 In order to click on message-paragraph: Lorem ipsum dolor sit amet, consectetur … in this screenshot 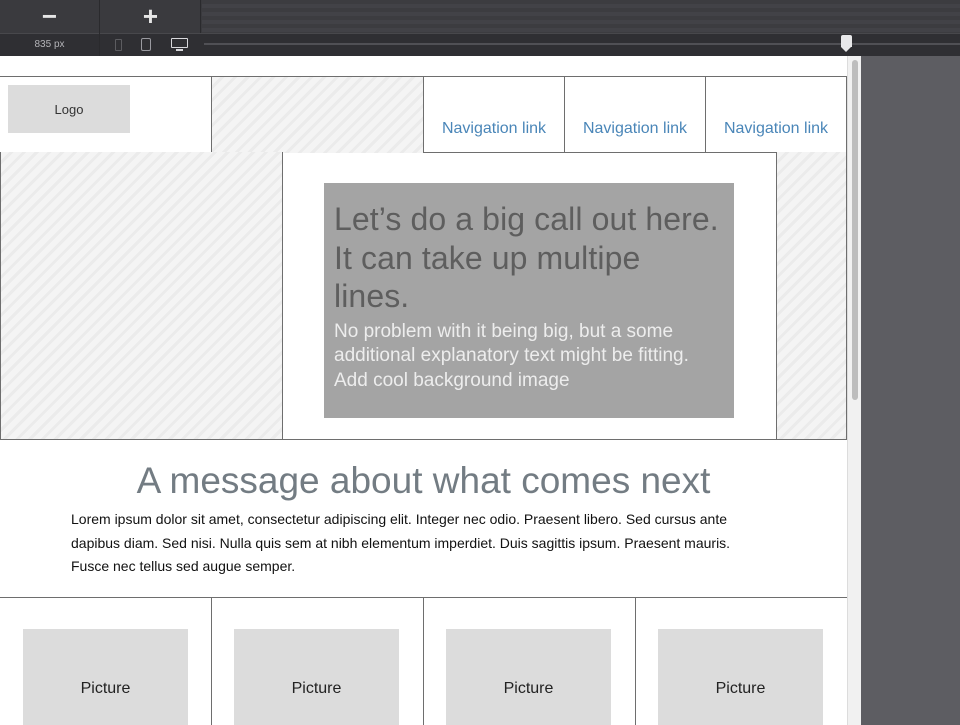, I will do `click(401, 542)`.